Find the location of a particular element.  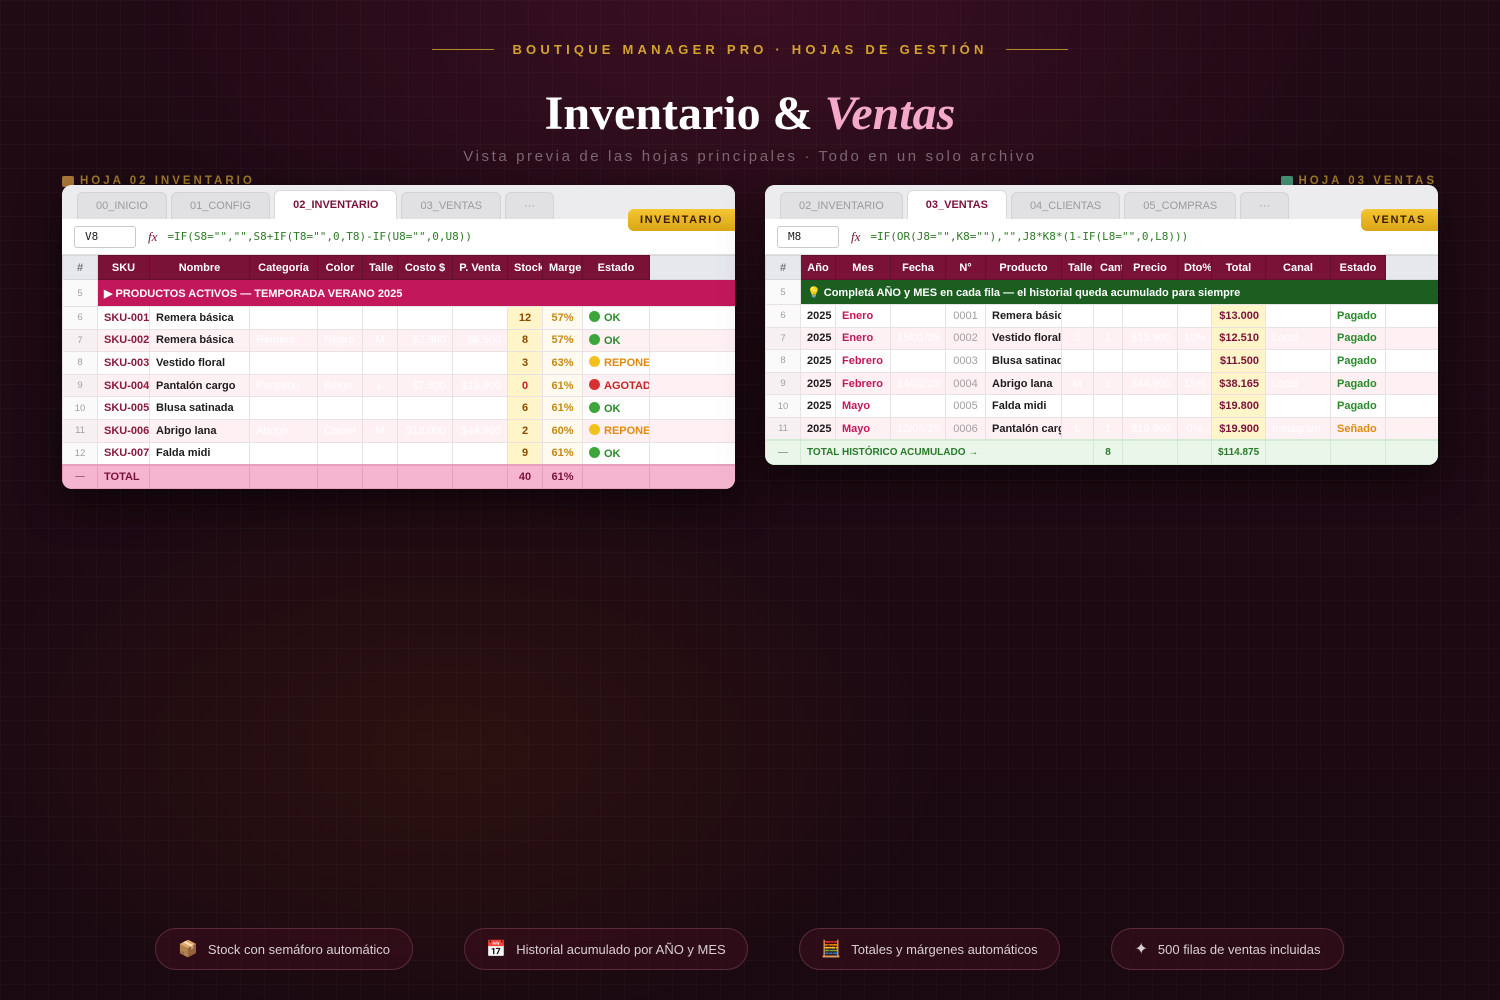

cell-color: Blanco is located at coordinates (340, 408).